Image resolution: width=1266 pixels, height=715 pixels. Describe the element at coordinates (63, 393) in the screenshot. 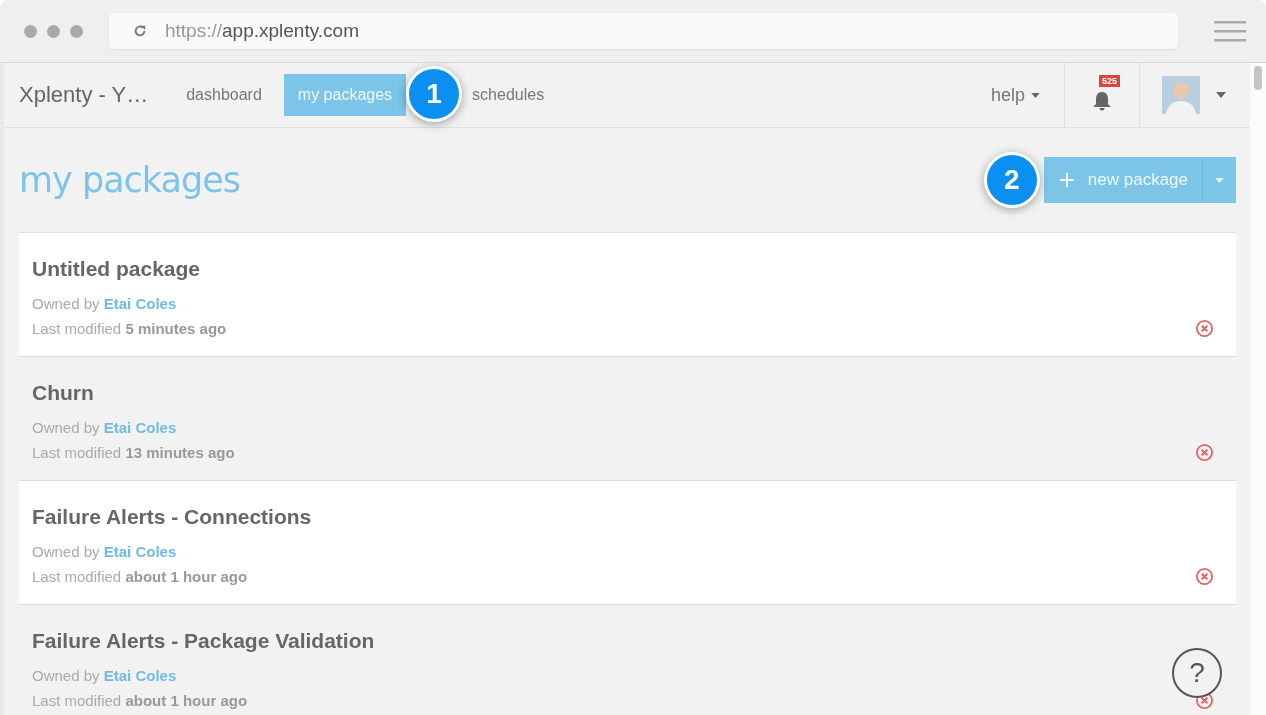

I see `package-name: Churn` at that location.